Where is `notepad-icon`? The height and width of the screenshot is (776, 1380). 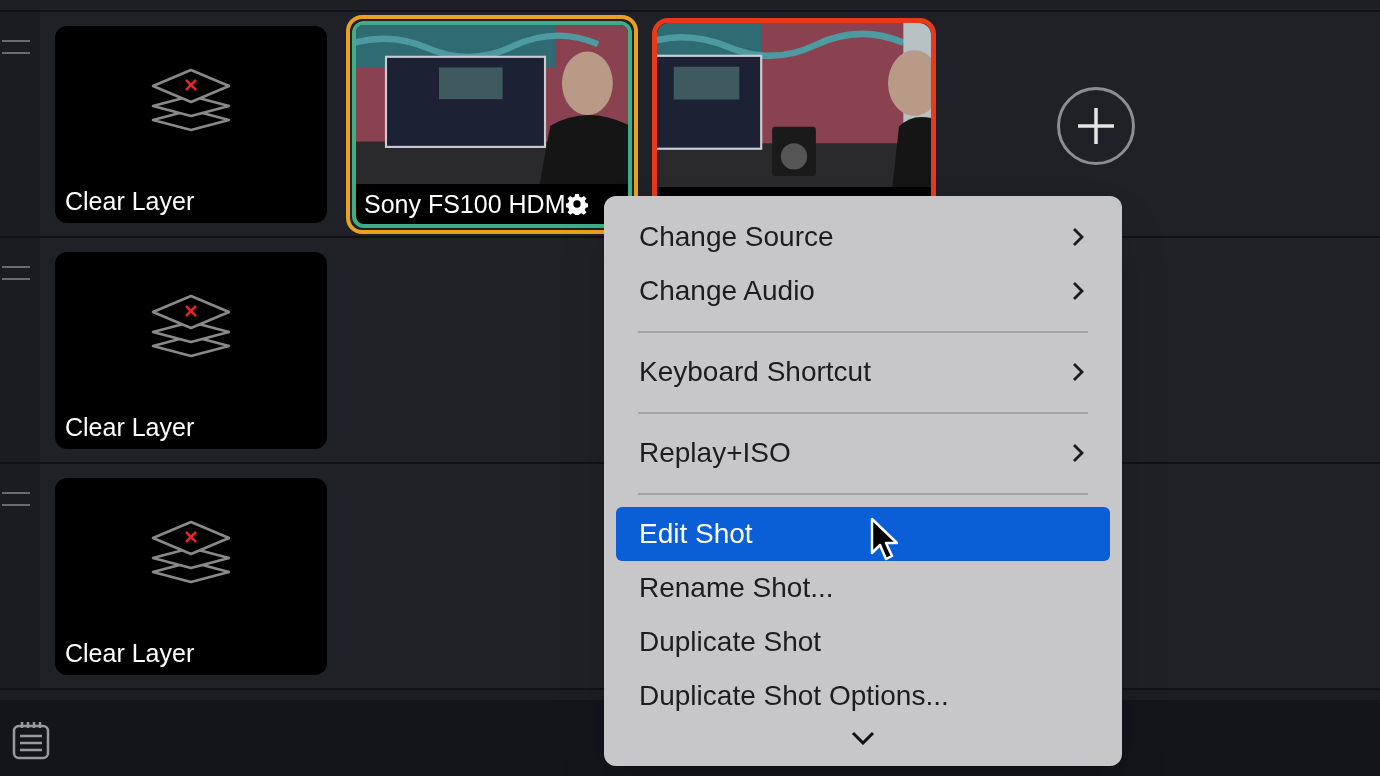
notepad-icon is located at coordinates (31, 740).